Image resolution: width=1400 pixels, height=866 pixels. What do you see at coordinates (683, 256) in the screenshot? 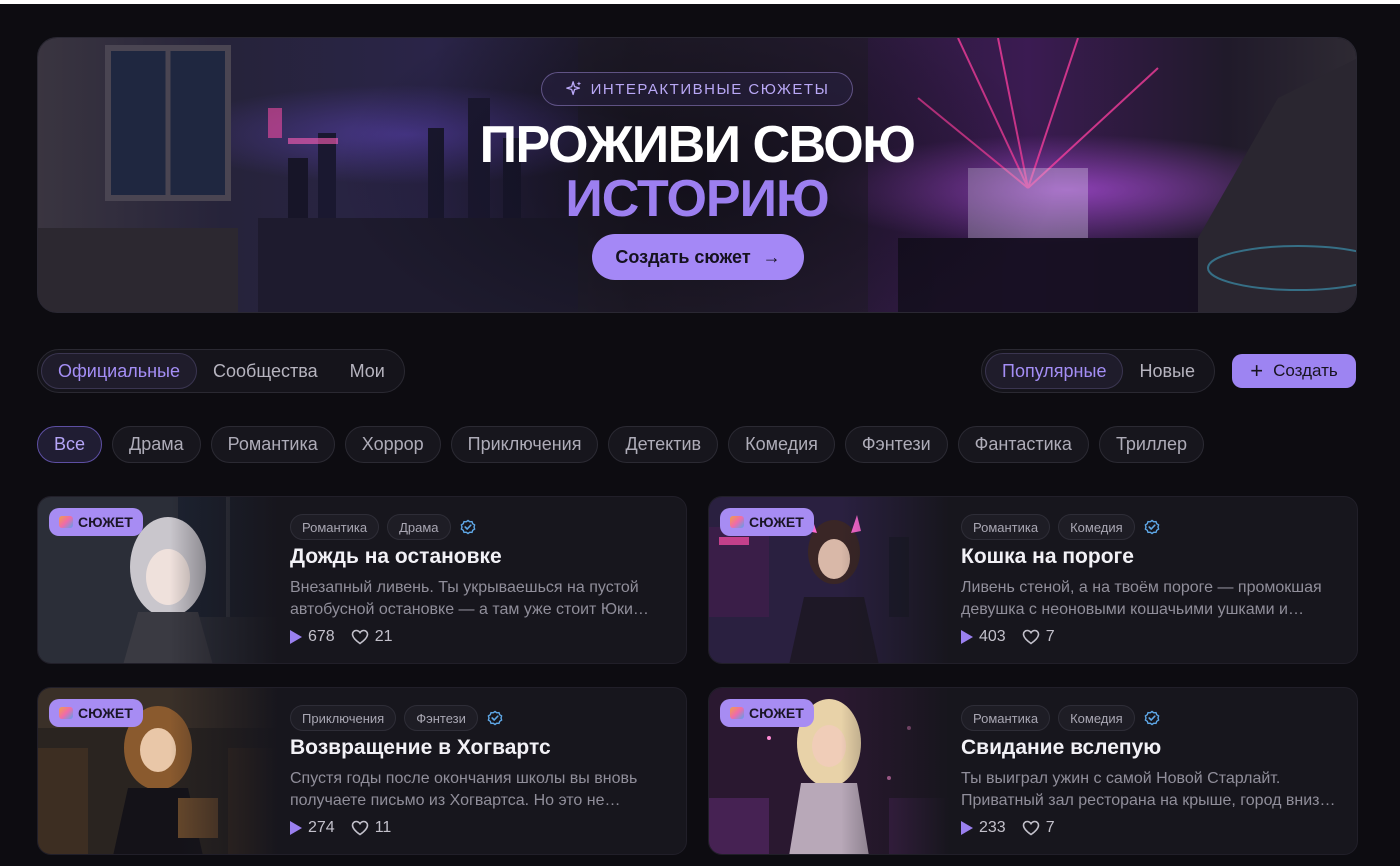
I see `create-plot-label: Создать сюжет` at bounding box center [683, 256].